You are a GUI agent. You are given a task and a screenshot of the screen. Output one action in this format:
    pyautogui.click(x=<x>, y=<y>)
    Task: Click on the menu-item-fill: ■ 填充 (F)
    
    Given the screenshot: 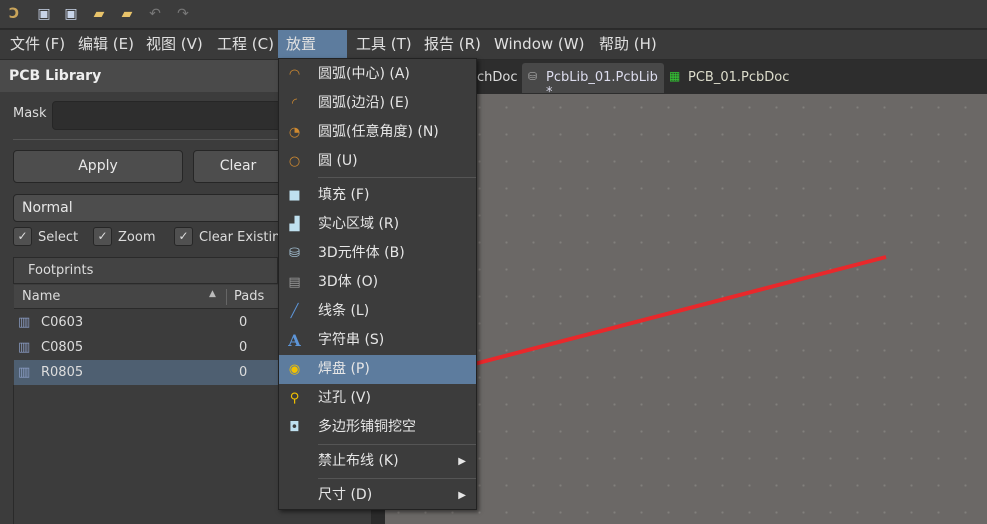 What is the action you would take?
    pyautogui.click(x=377, y=195)
    